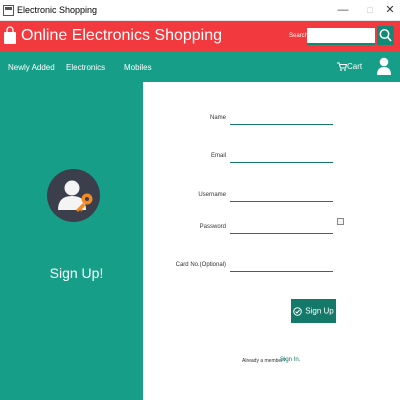 This screenshot has width=400, height=400. Describe the element at coordinates (217, 118) in the screenshot. I see `name-label: Name` at that location.